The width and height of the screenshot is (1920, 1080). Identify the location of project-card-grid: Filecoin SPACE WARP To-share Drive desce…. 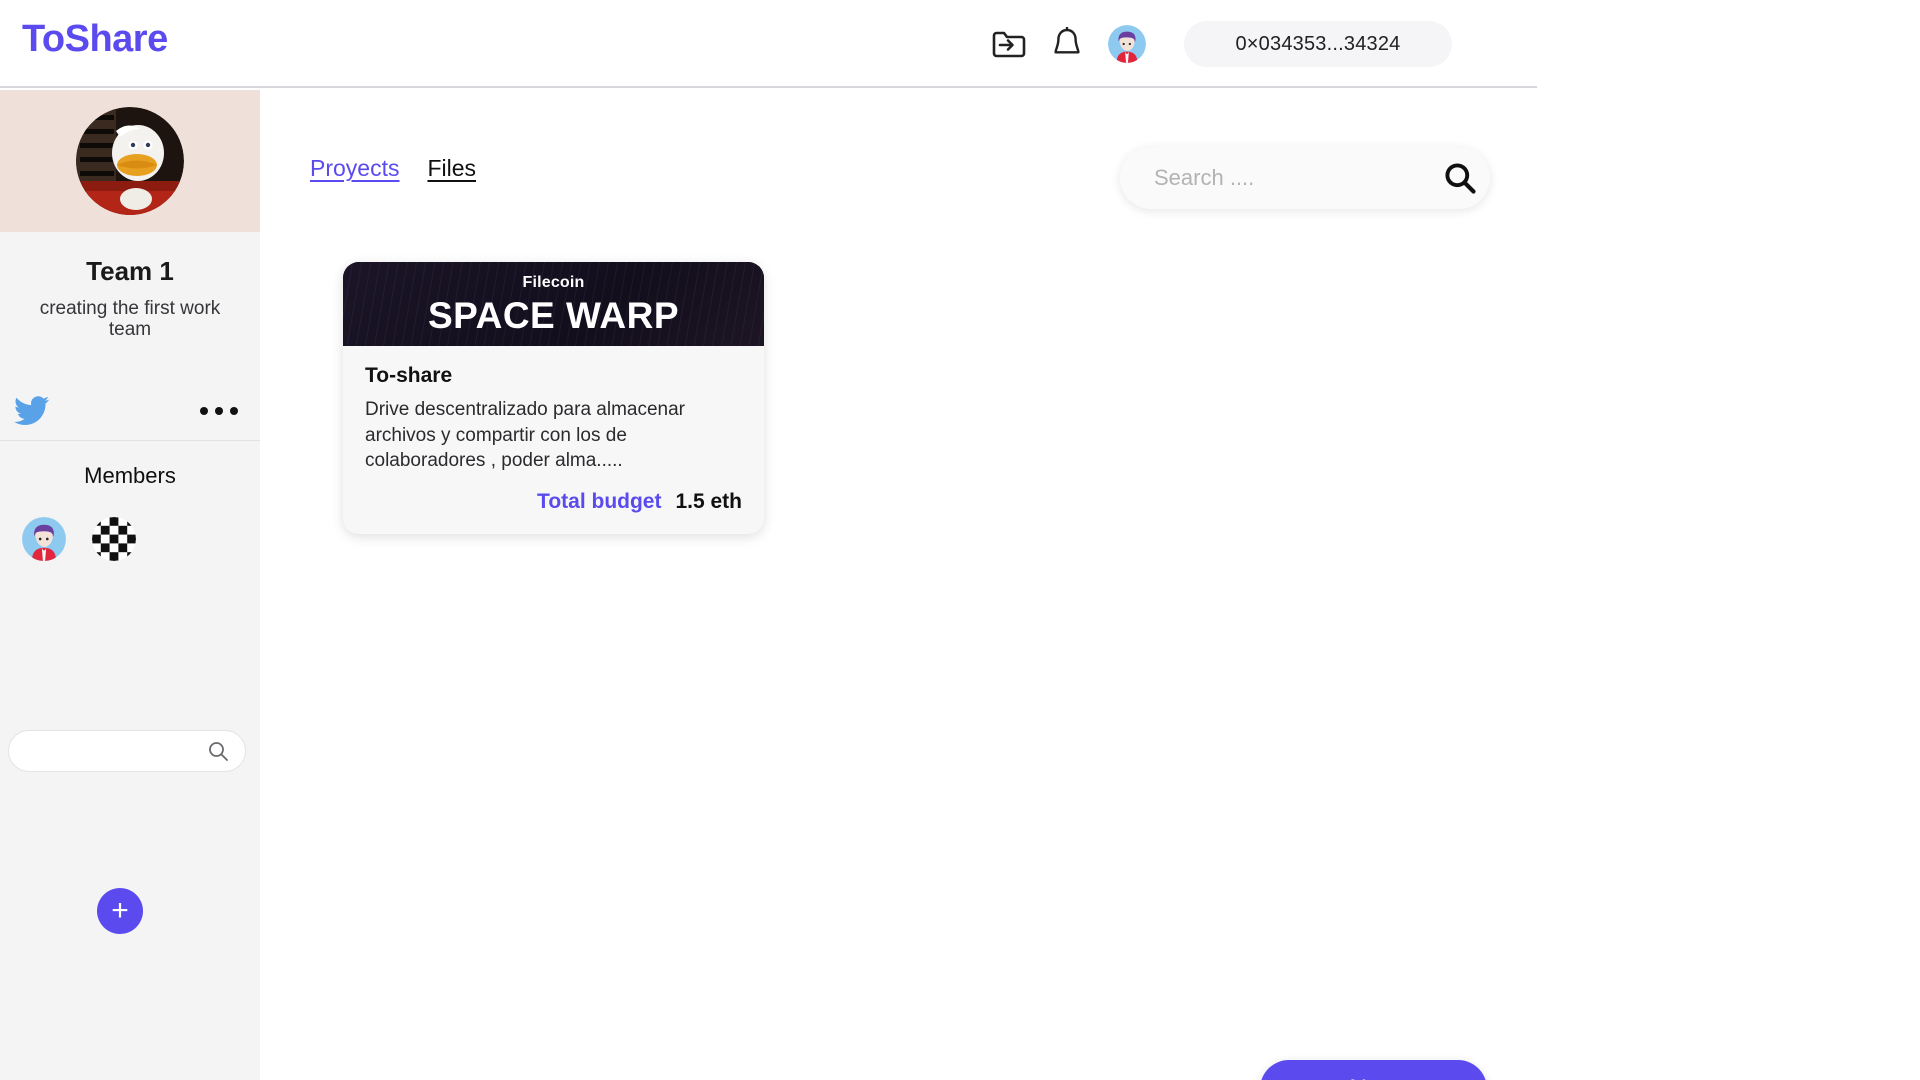
(553, 398).